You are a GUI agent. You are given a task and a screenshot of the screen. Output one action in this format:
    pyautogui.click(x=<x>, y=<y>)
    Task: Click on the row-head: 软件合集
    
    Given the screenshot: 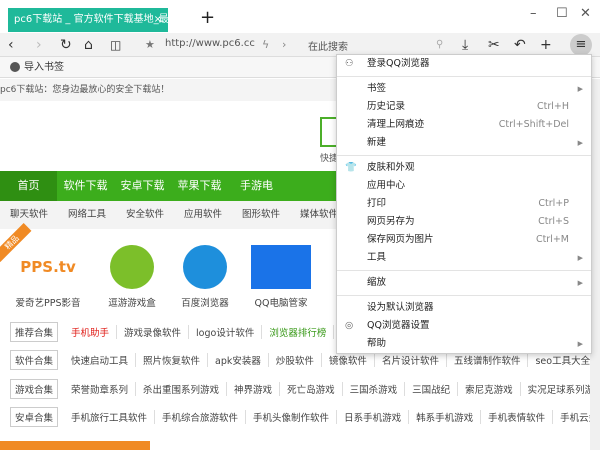 What is the action you would take?
    pyautogui.click(x=34, y=360)
    